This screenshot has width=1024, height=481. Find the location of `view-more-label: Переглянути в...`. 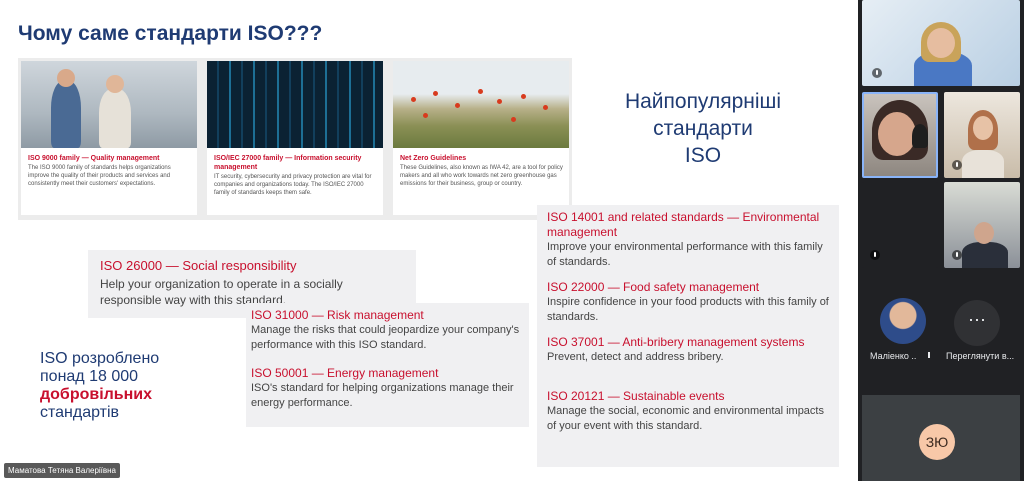

view-more-label: Переглянути в... is located at coordinates (982, 356).